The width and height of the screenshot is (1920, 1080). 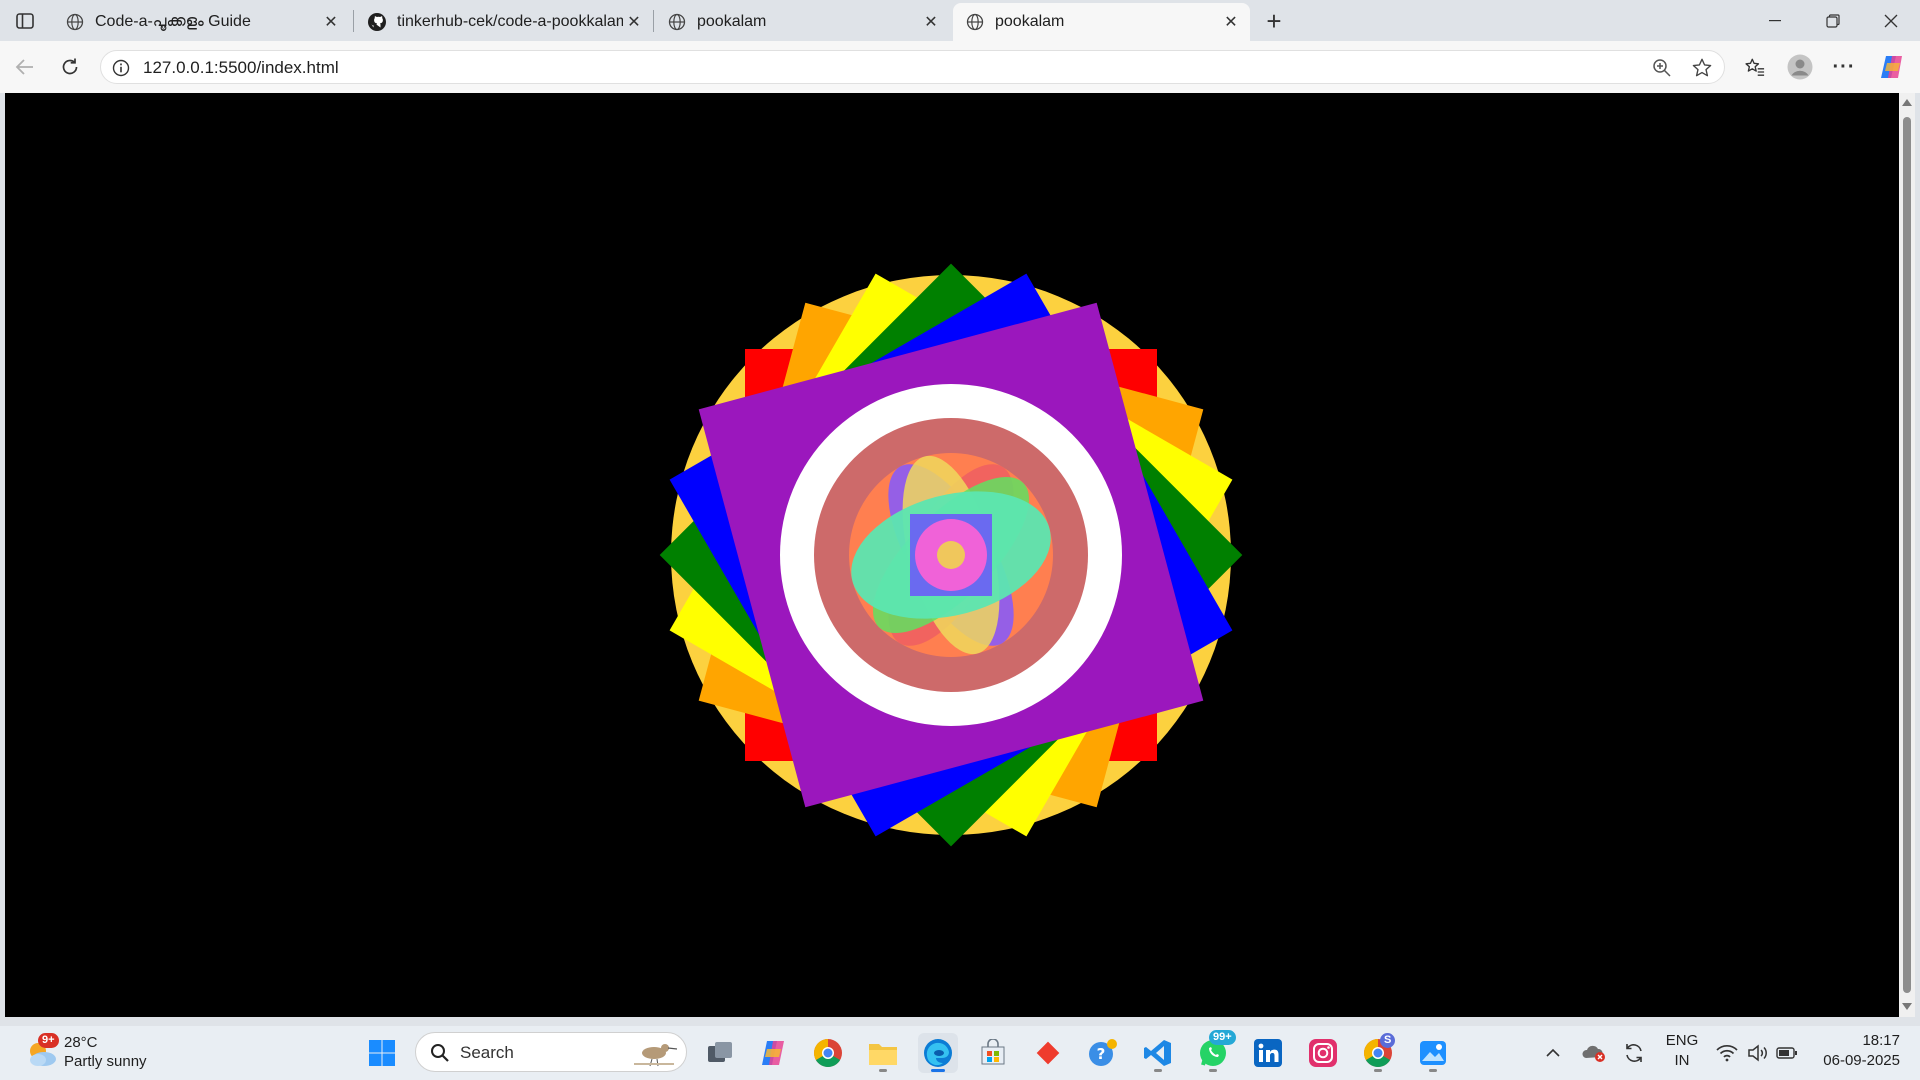 I want to click on microsoft-store-app, so click(x=993, y=1053).